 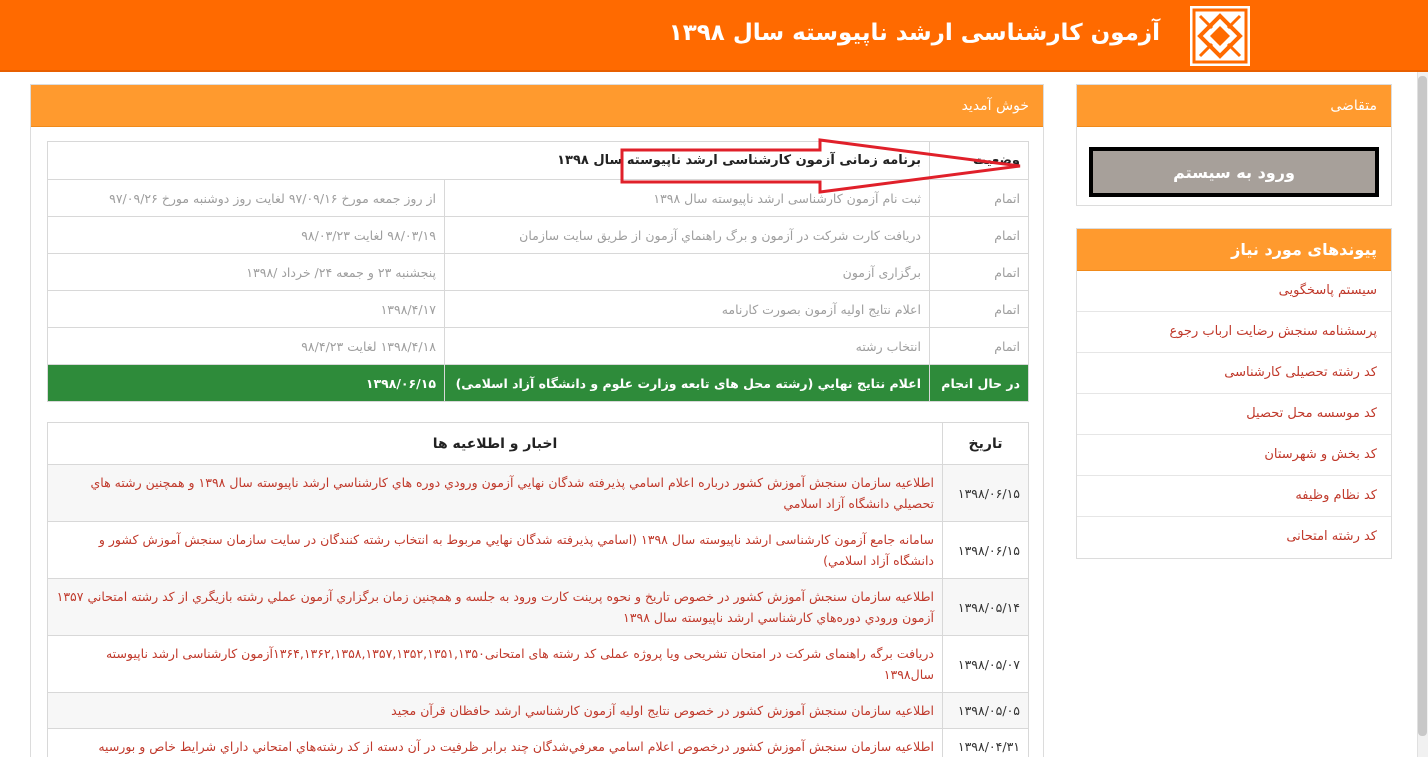 What do you see at coordinates (1234, 291) in the screenshot?
I see `link-support-system: سیستم پاسخگویی` at bounding box center [1234, 291].